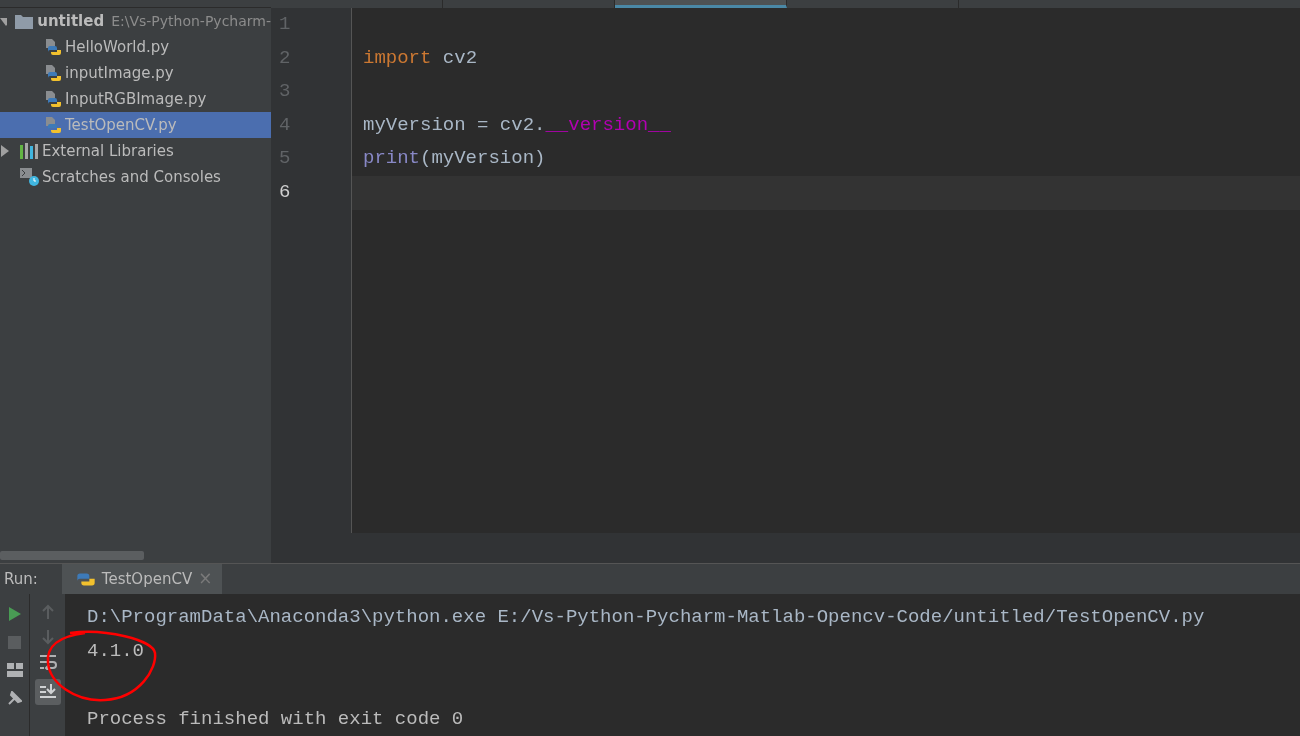  Describe the element at coordinates (646, 617) in the screenshot. I see `console-line: D:\ProgramData\Anaconda3\python.exe E:/Vs-Python-Pycharm-Matlab-Opencv-Code/untitled/TestOpenCV.py` at that location.